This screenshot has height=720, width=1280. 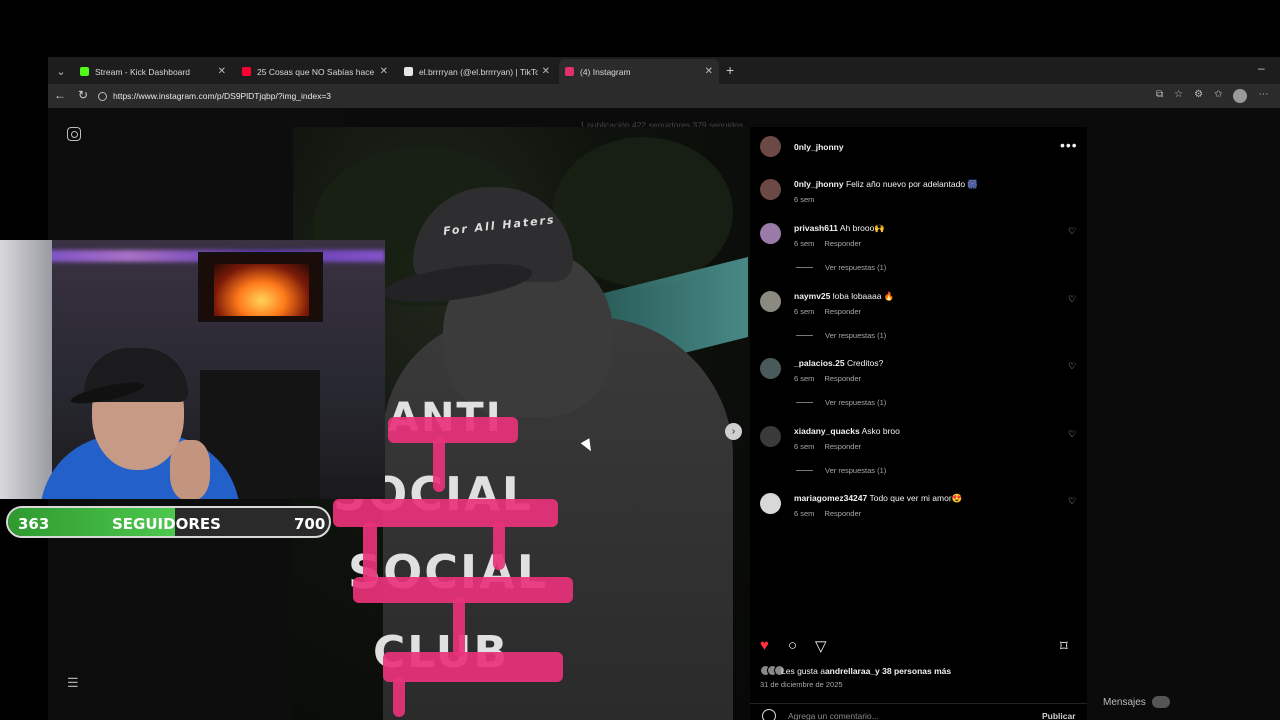 I want to click on comment-bubble-icon: ○, so click(x=792, y=645).